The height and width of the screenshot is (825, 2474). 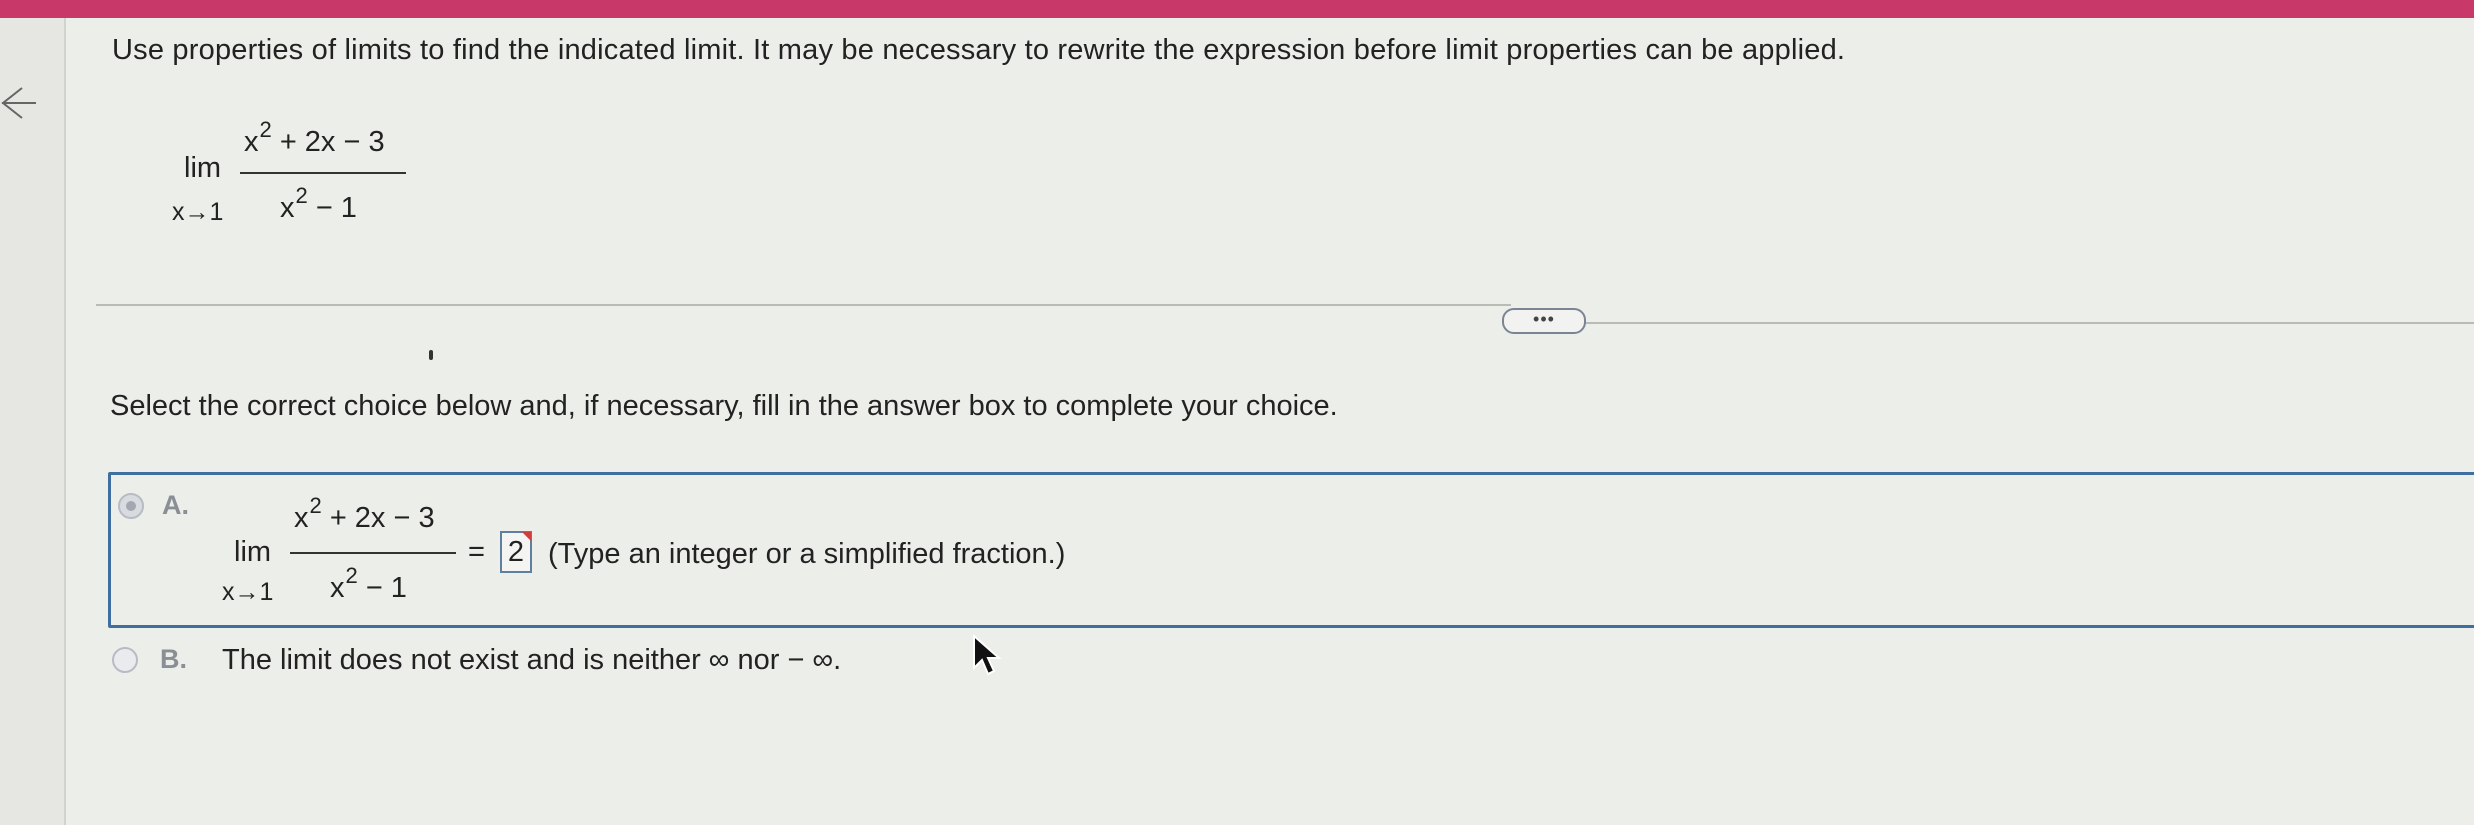 I want to click on choice-a-radio, so click(x=131, y=506).